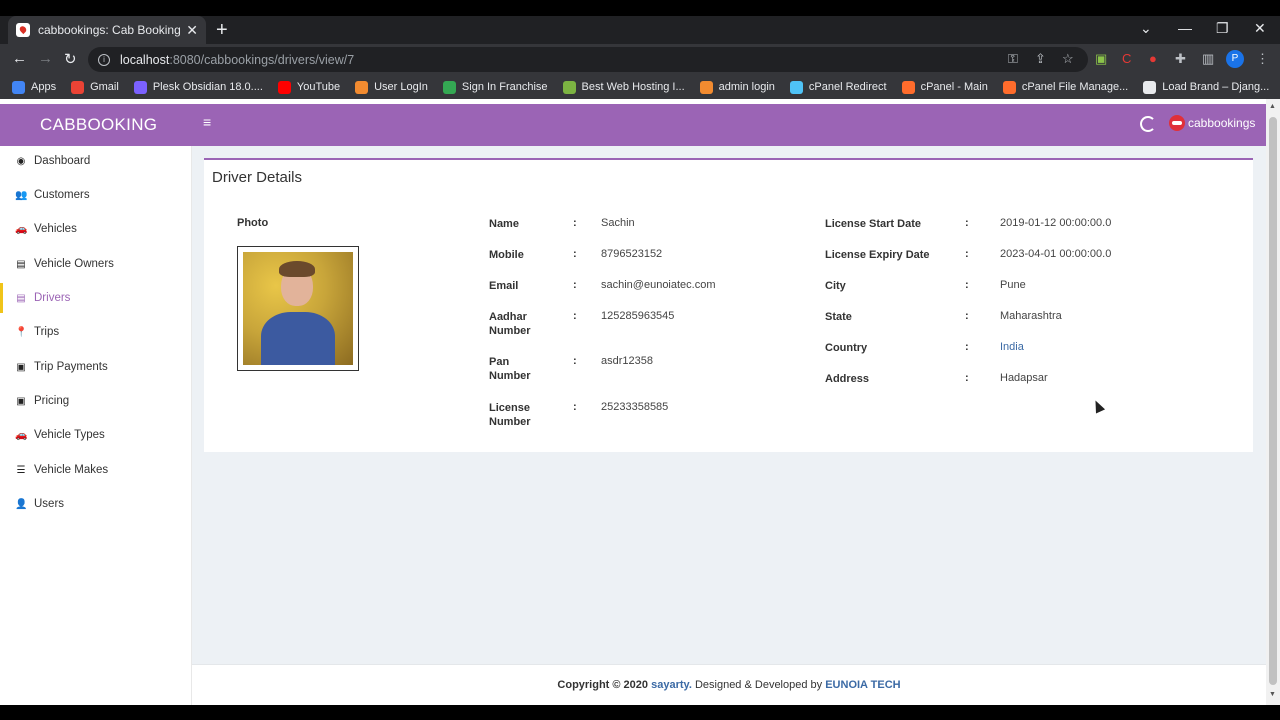  I want to click on tab-search-chevron-icon: ⌄, so click(1146, 28).